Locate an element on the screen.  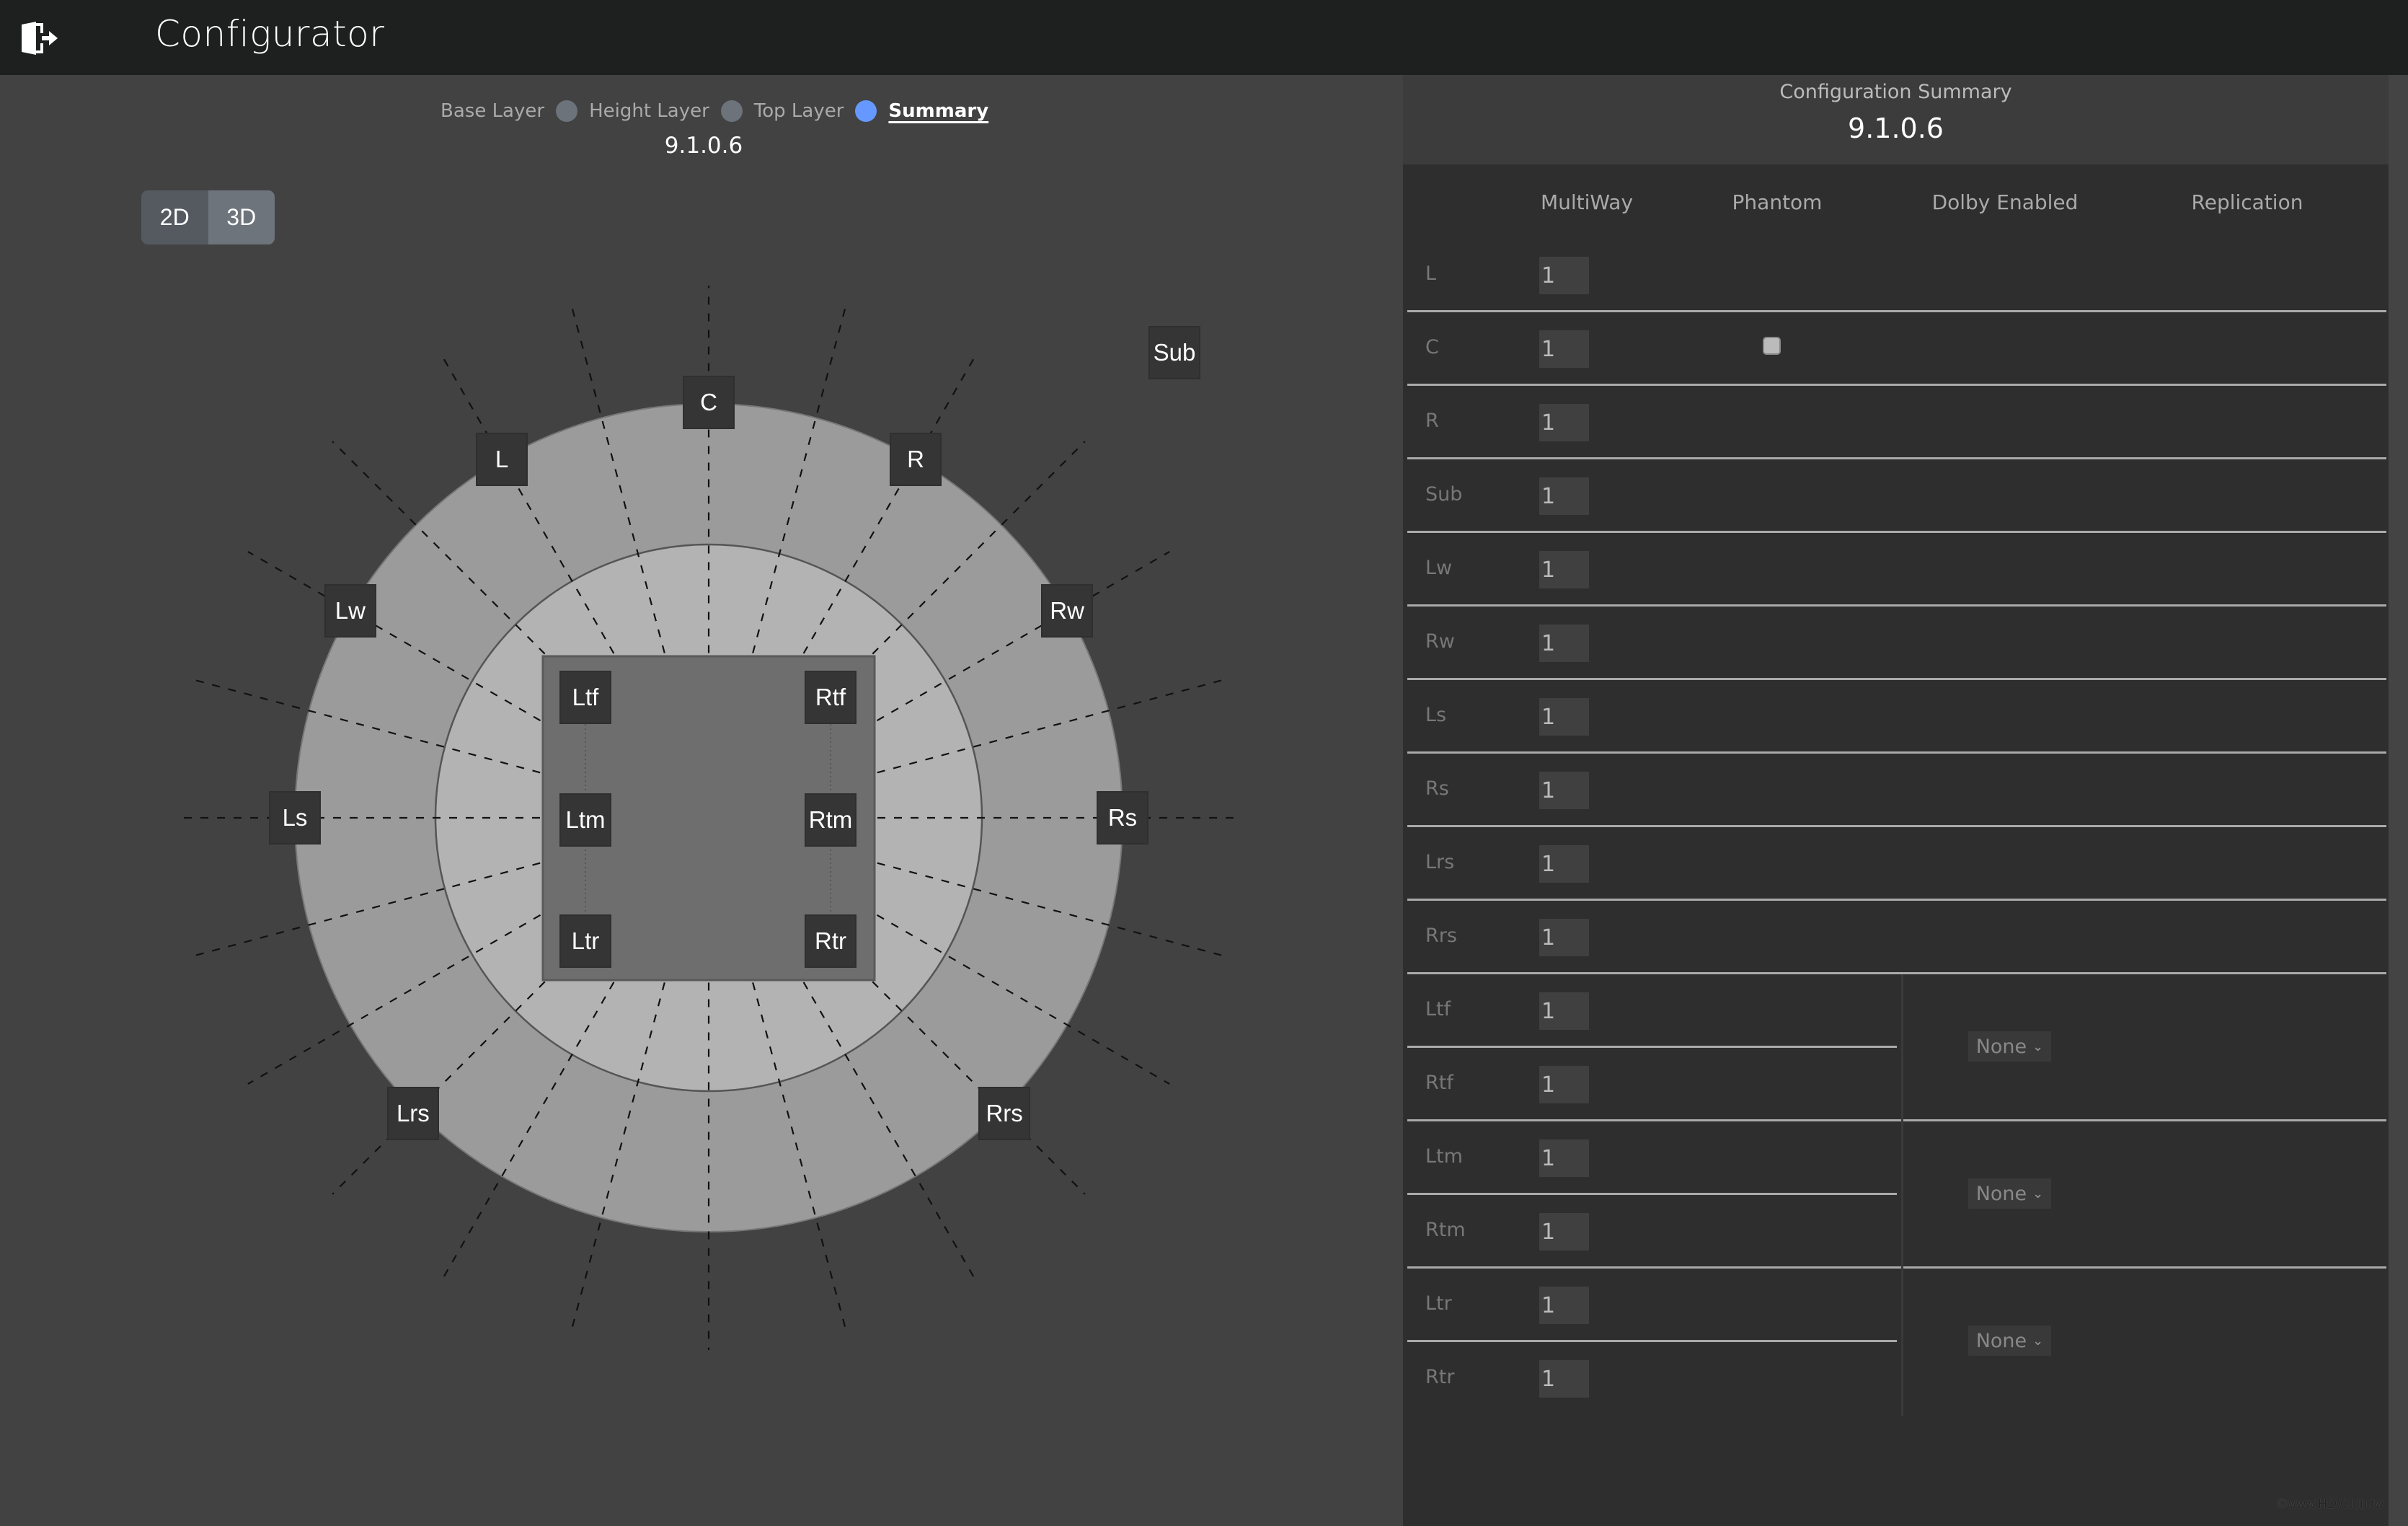
table-row-r: R is located at coordinates (1896, 422).